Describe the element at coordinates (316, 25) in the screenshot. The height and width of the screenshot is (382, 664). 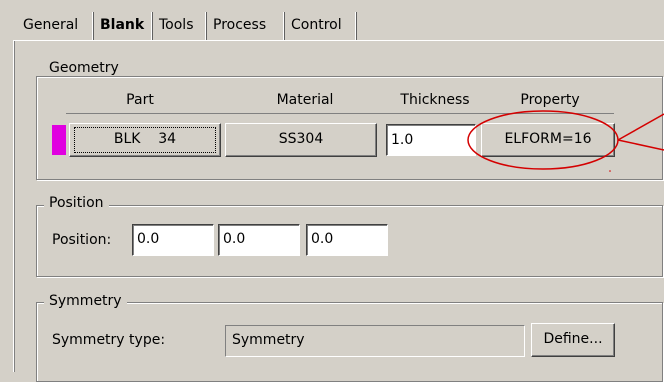
I see `tab-control: Control` at that location.